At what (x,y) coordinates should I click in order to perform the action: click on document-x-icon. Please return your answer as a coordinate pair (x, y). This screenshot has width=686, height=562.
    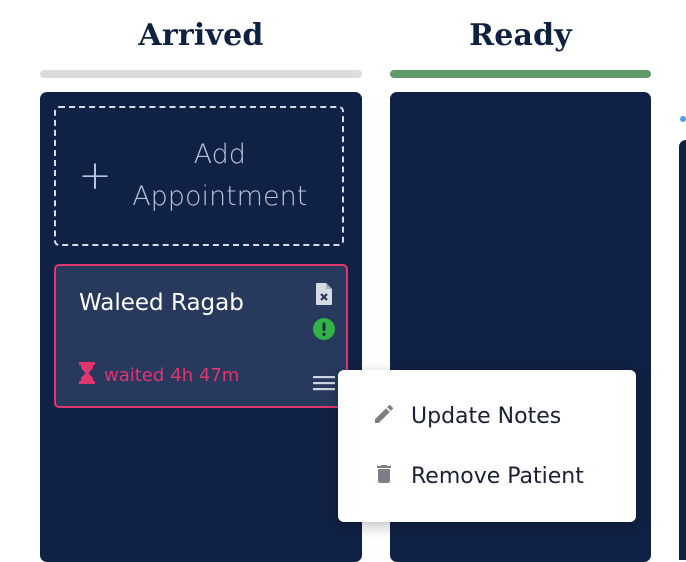
    Looking at the image, I should click on (324, 296).